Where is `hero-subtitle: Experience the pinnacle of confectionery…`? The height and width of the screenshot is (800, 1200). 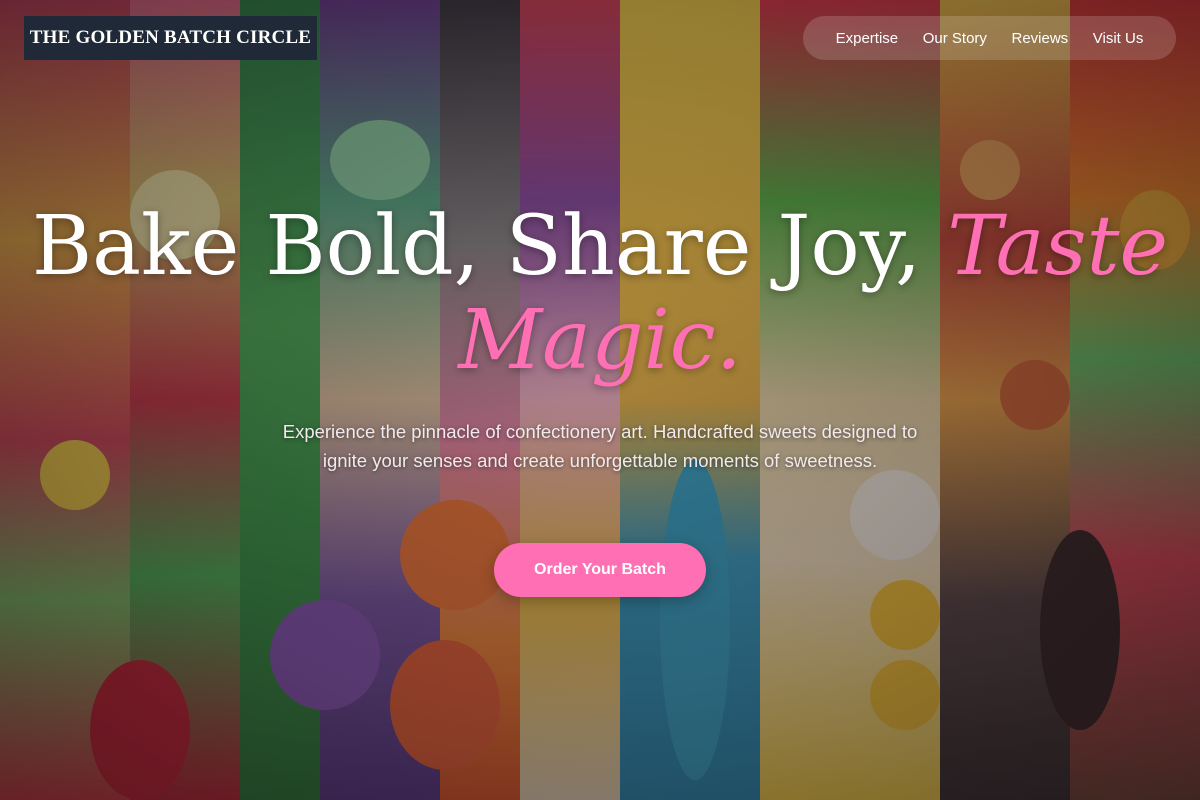
hero-subtitle: Experience the pinnacle of confectionery… is located at coordinates (600, 446).